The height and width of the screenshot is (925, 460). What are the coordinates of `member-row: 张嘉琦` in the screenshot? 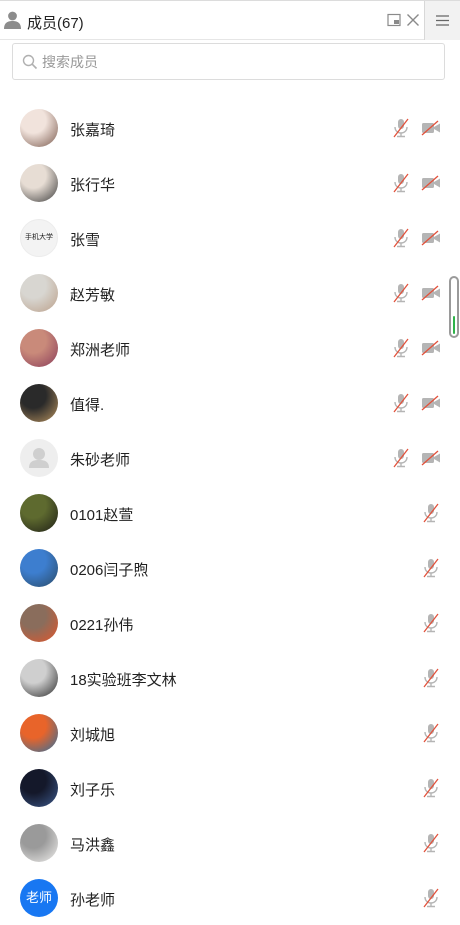 It's located at (230, 127).